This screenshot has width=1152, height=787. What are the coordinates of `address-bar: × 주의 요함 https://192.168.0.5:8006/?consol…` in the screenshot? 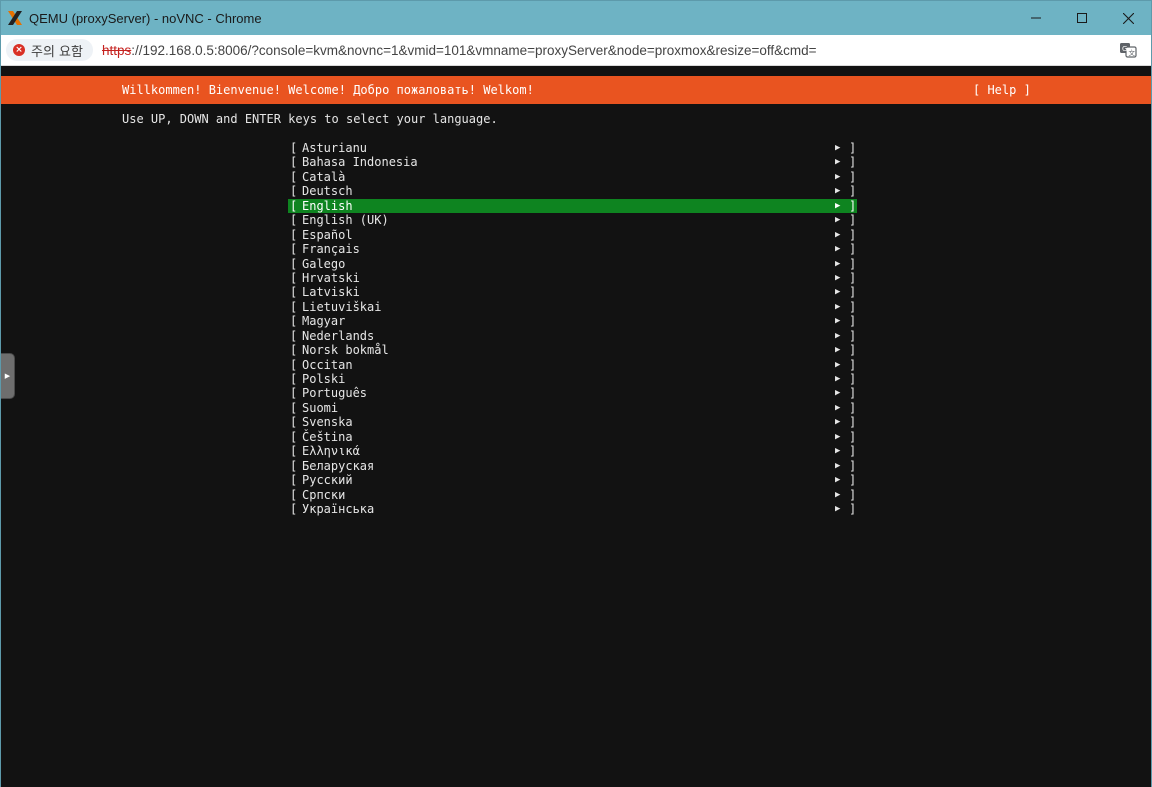 It's located at (576, 50).